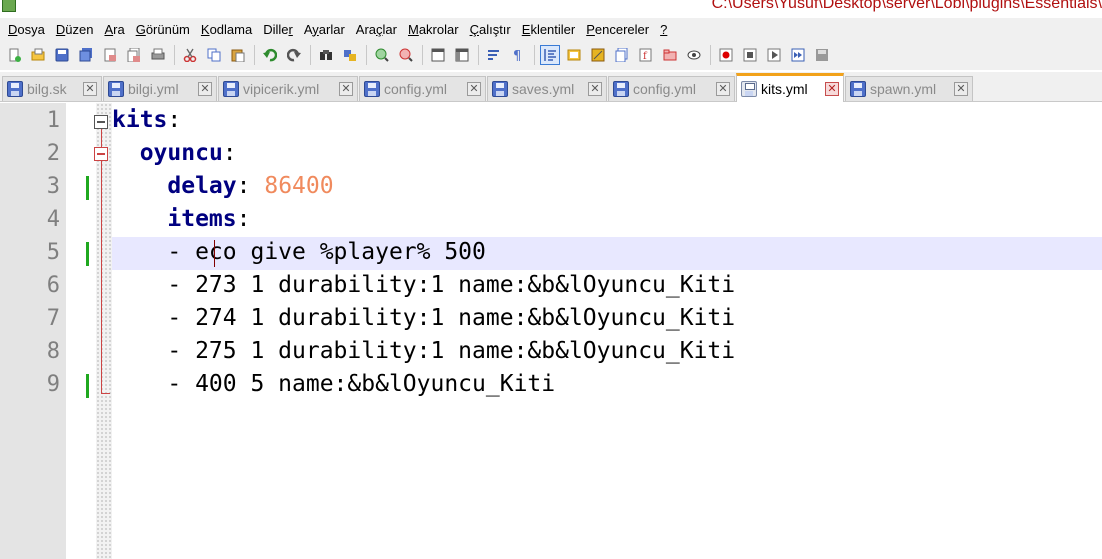 The height and width of the screenshot is (559, 1102). What do you see at coordinates (190, 55) in the screenshot?
I see `cut-button` at bounding box center [190, 55].